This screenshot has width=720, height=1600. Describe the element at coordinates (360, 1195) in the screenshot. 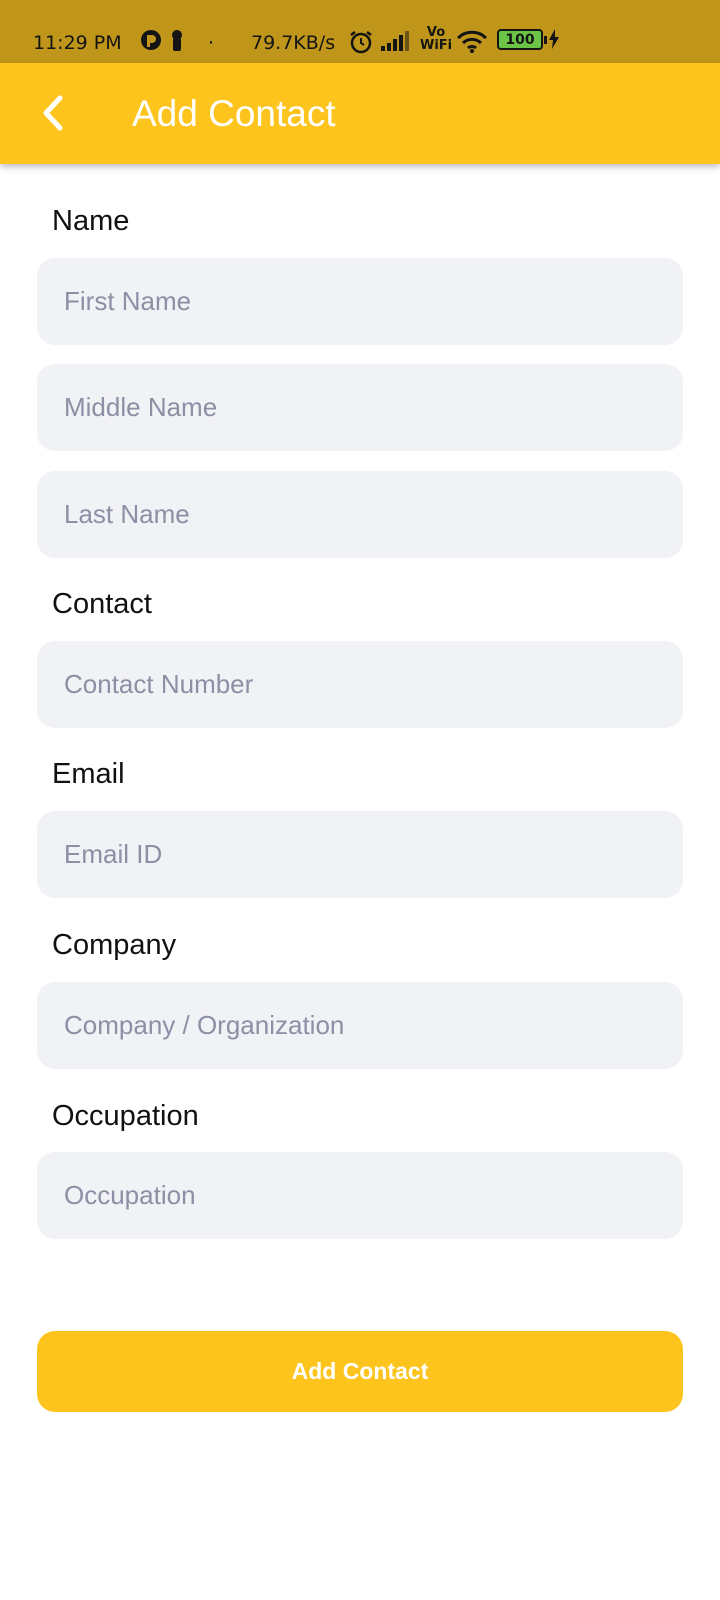

I see `occupation-input` at that location.